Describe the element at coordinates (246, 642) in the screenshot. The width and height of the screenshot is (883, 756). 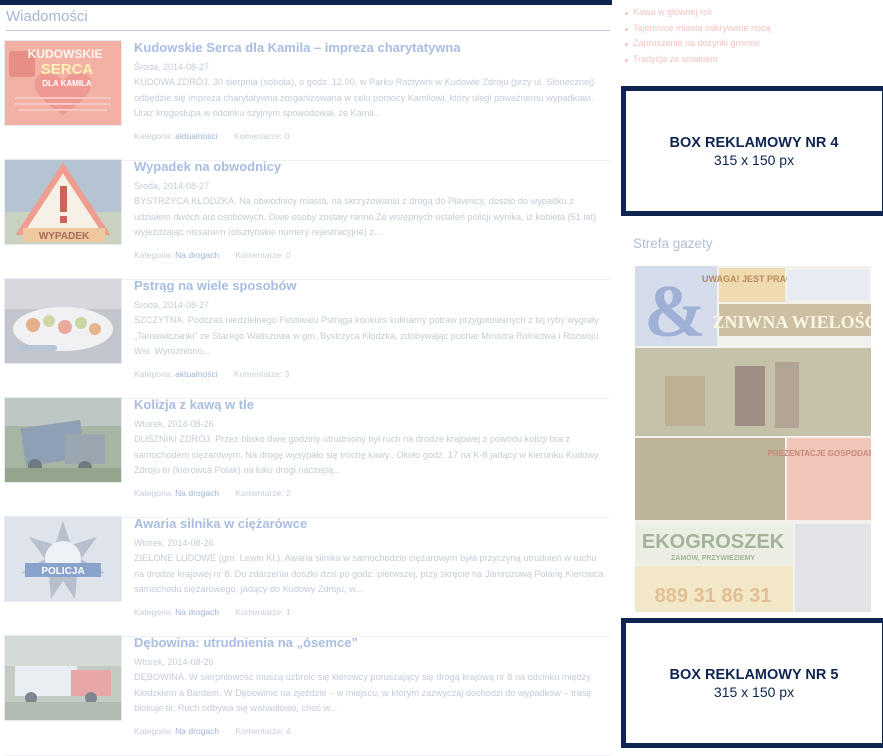
I see `news-title-link: Dębowina: utrudnienia na „ósemce”` at that location.